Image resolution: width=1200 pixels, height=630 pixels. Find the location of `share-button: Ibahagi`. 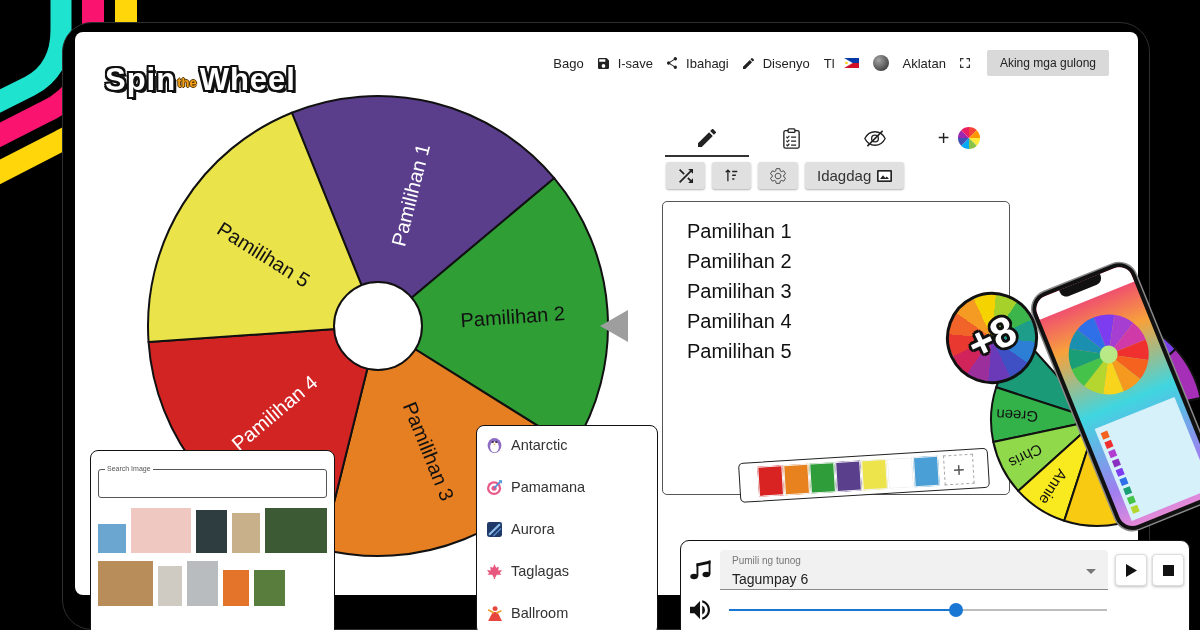

share-button: Ibahagi is located at coordinates (698, 63).